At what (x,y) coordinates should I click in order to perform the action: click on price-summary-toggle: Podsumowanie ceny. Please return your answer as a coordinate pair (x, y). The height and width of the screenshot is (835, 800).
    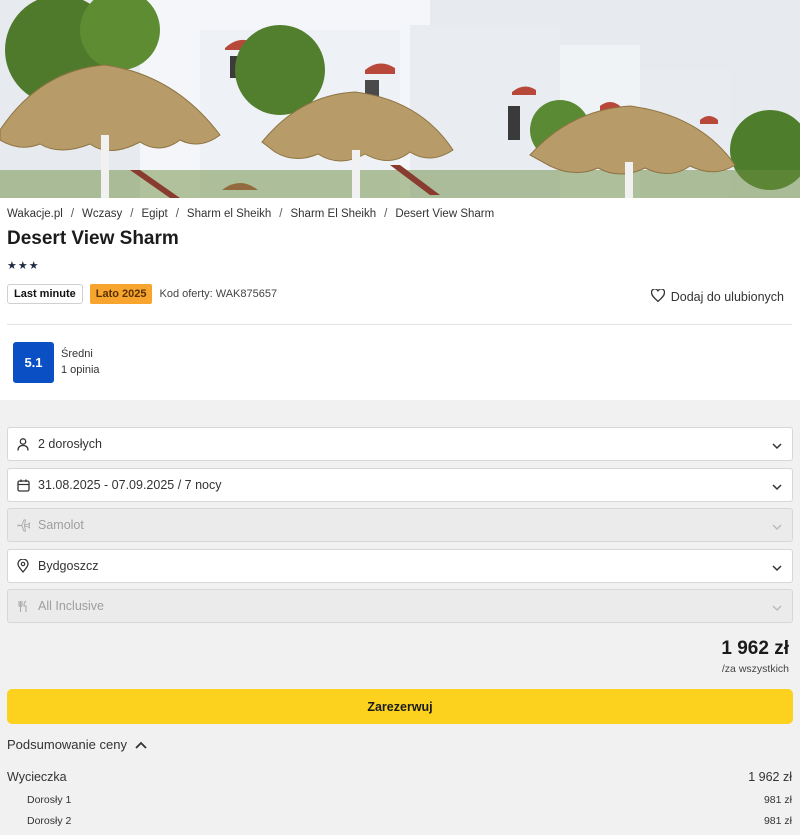
    Looking at the image, I should click on (77, 744).